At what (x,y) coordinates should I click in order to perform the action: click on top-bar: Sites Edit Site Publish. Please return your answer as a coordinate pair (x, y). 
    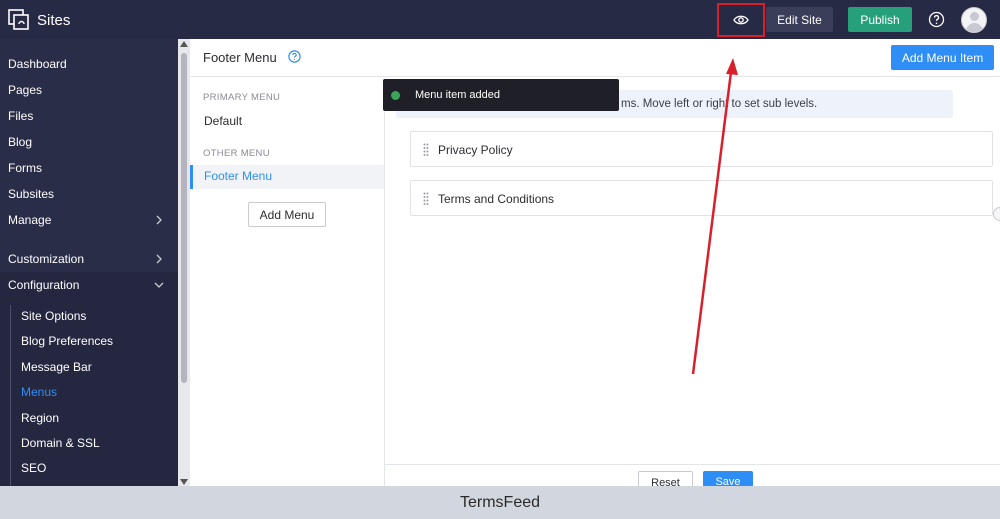
    Looking at the image, I should click on (500, 19).